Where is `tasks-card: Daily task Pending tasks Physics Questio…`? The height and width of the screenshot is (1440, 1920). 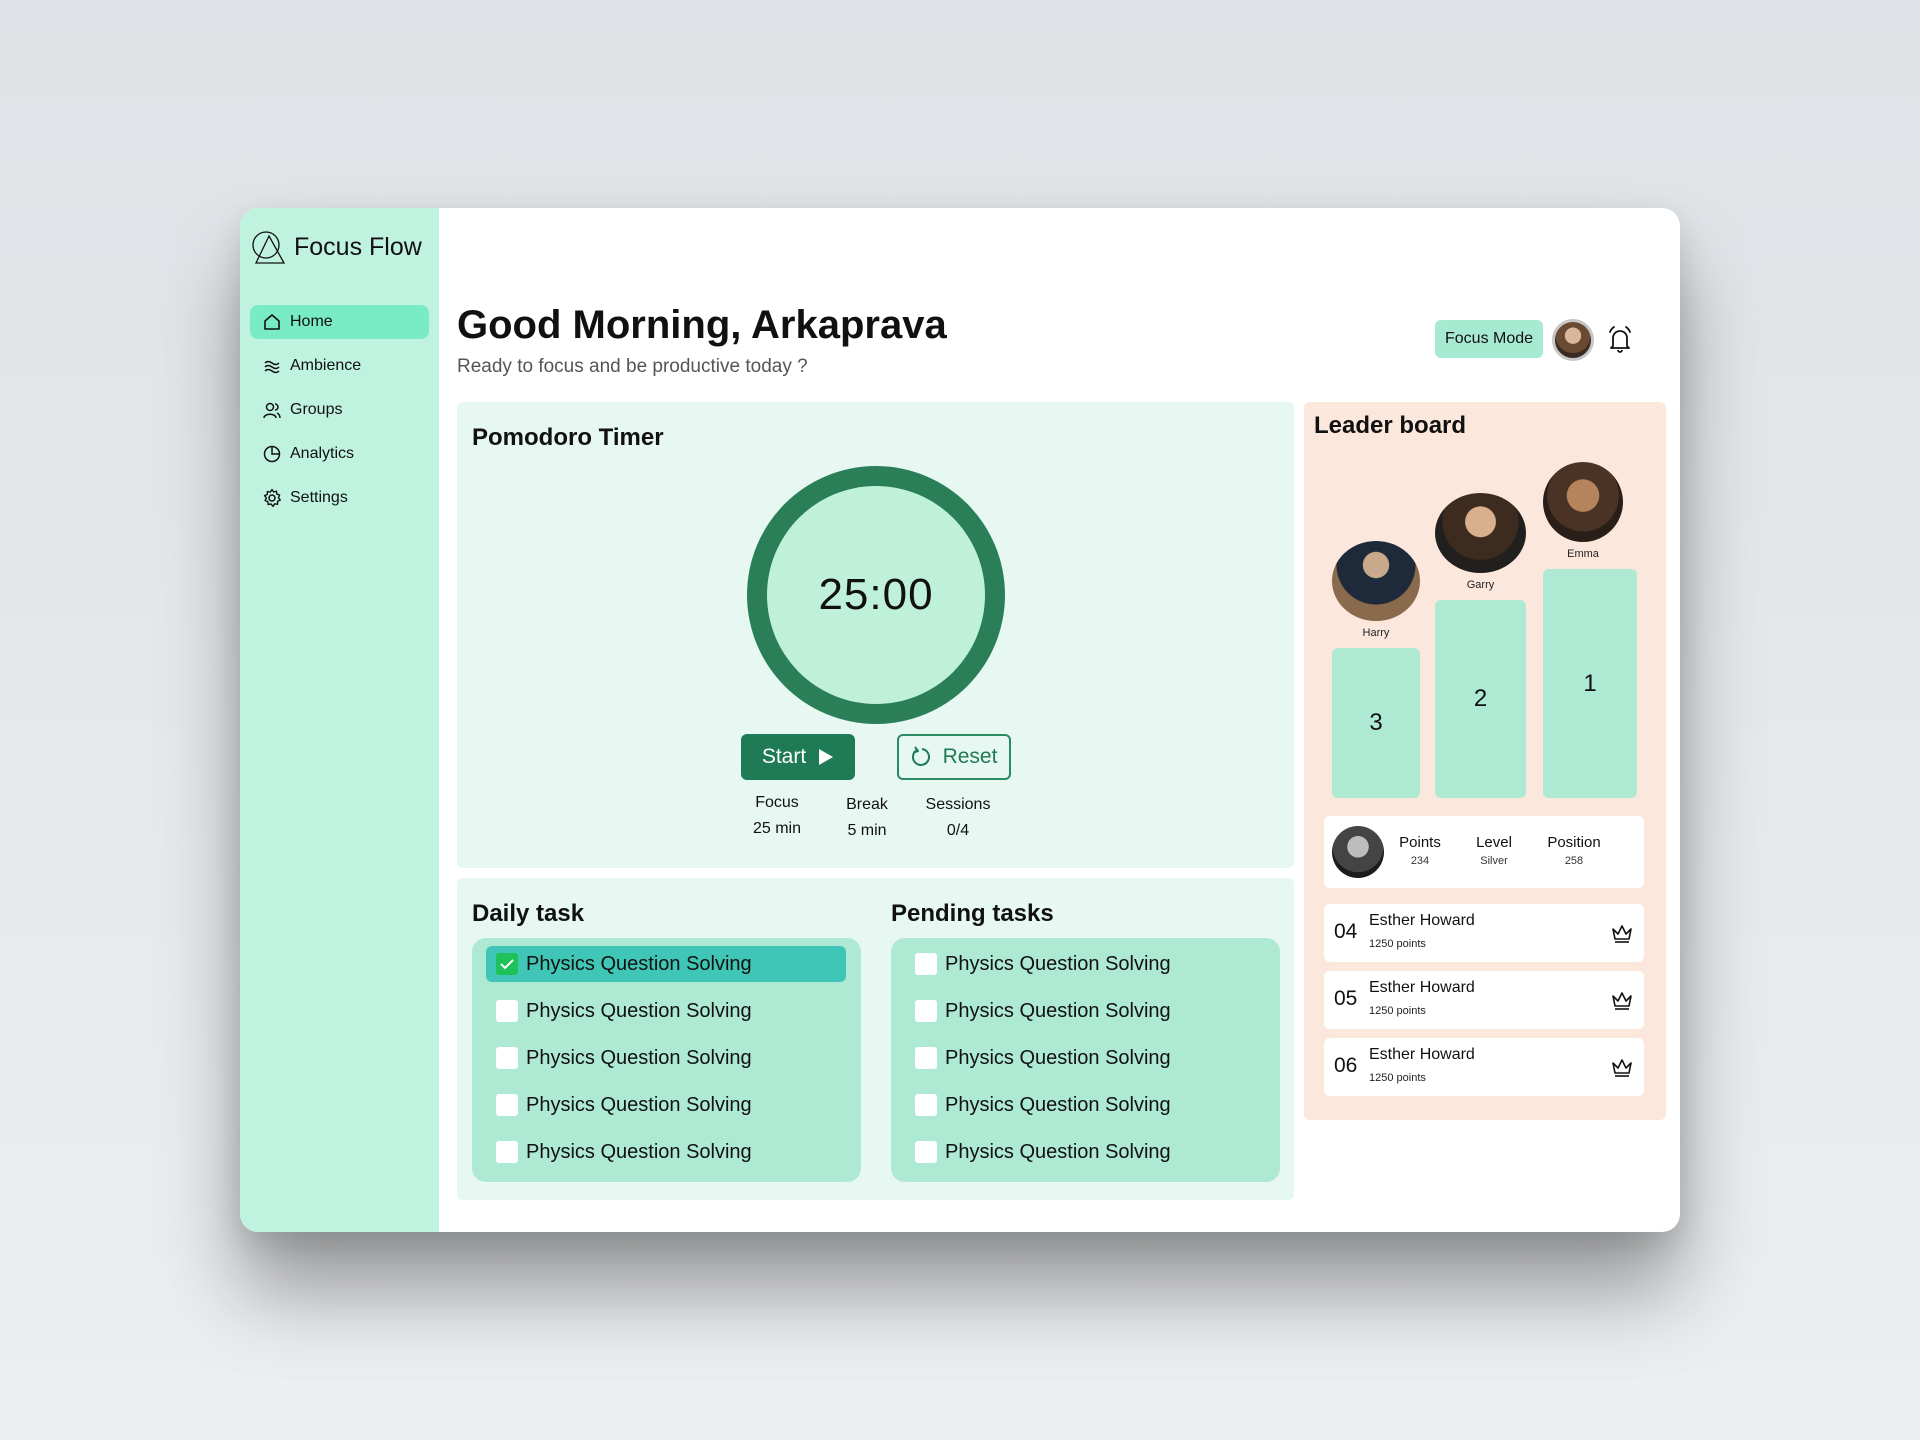 tasks-card: Daily task Pending tasks Physics Questio… is located at coordinates (875, 1039).